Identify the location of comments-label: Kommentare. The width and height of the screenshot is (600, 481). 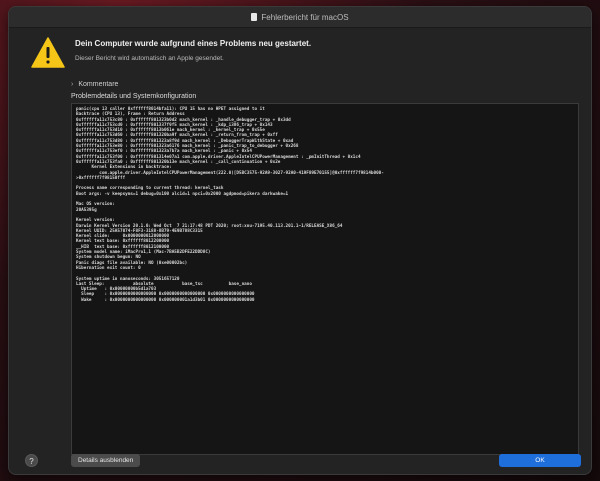
(98, 84).